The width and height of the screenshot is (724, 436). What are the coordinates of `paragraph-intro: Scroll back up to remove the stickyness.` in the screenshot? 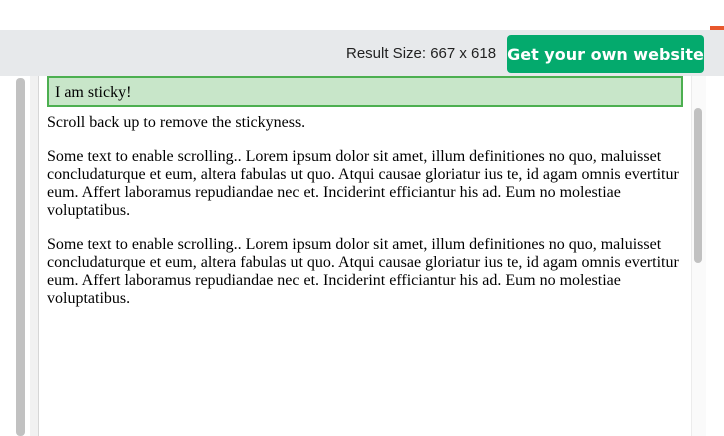 It's located at (176, 122).